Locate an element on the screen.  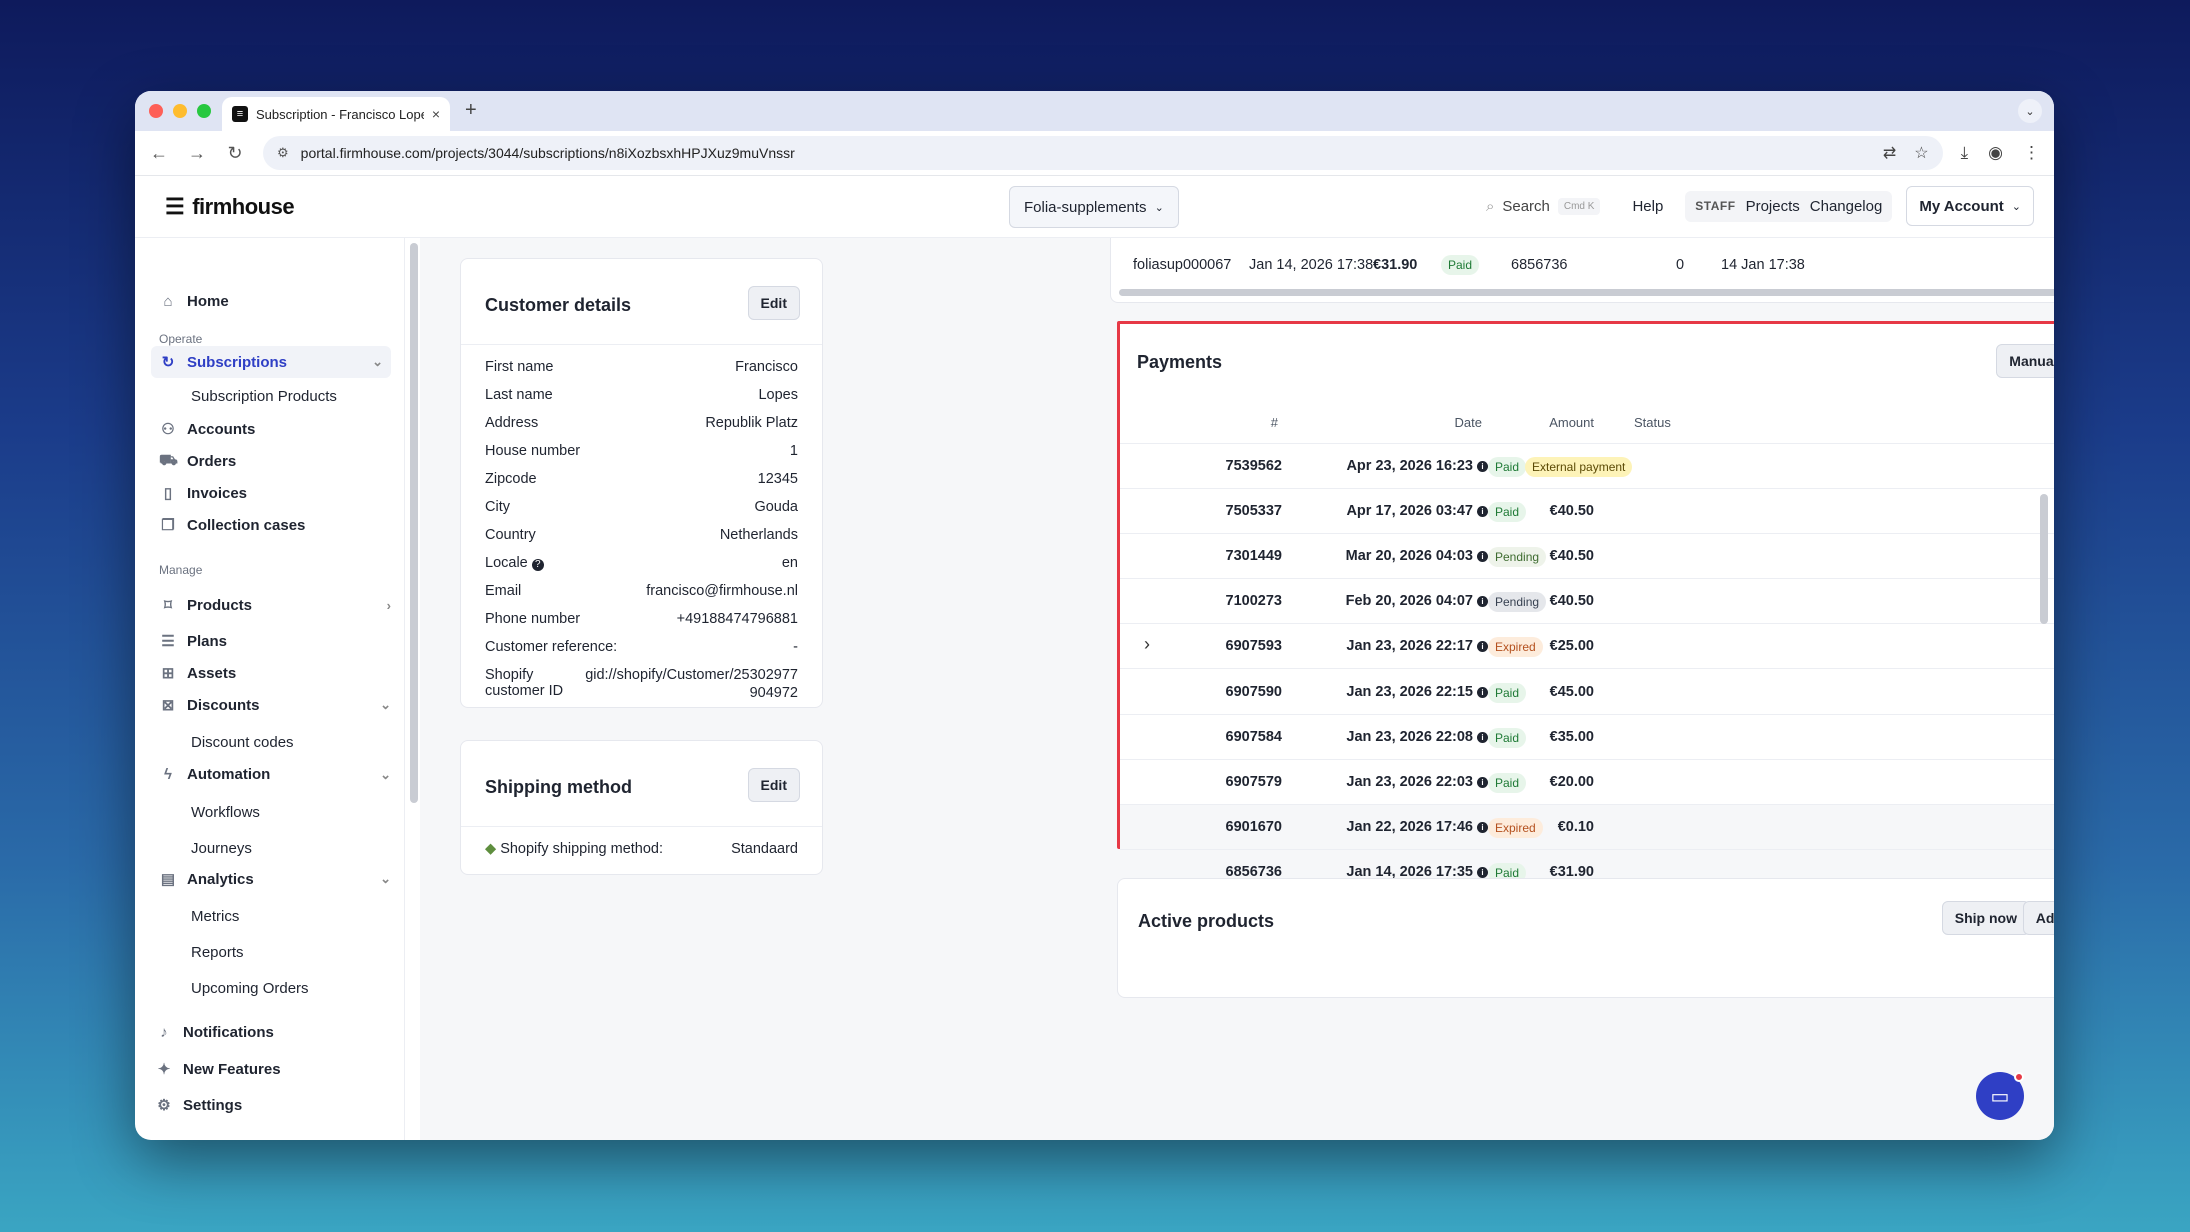
sidebar-item-reports: Reports is located at coordinates (217, 952).